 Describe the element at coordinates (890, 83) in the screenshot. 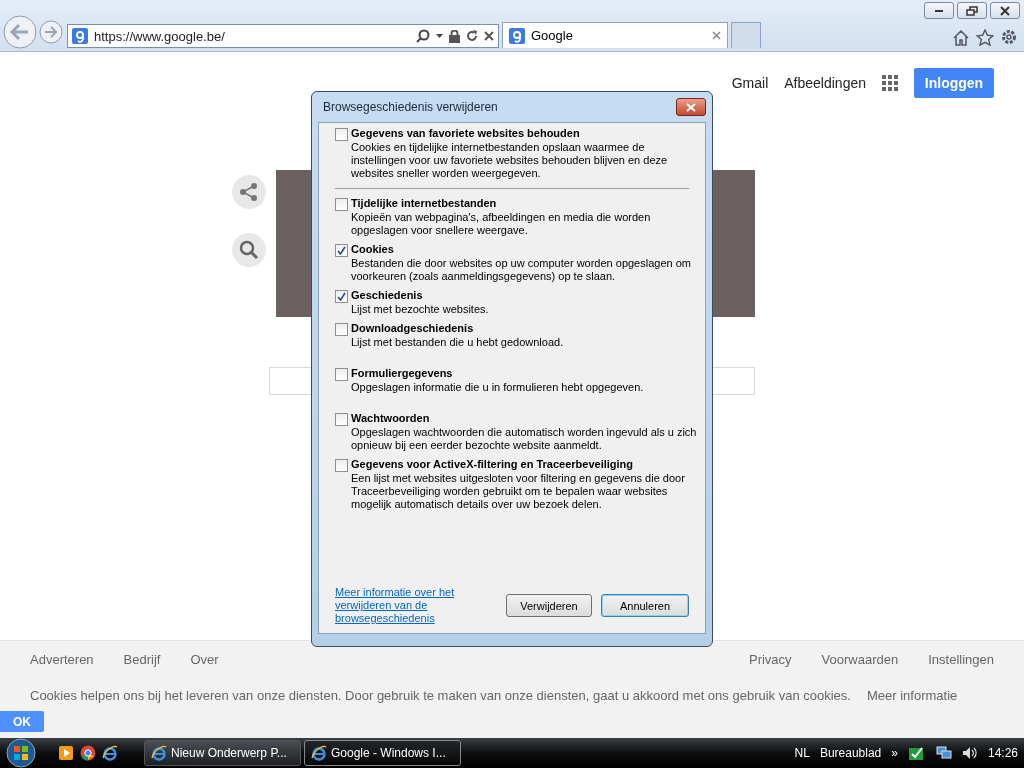

I see `apps-grid-icon` at that location.